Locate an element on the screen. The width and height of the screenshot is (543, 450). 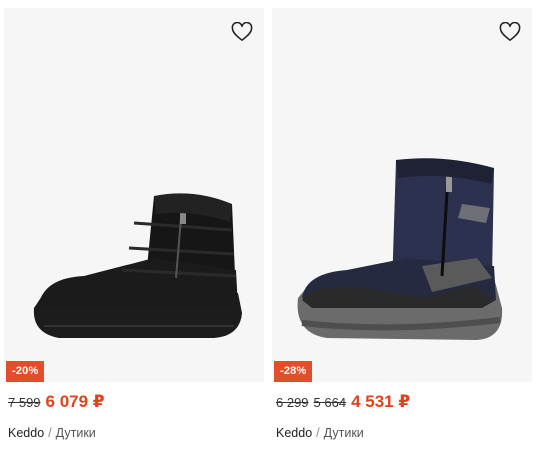
price-row: 6 299 5 664 4 531 ₽ is located at coordinates (343, 402).